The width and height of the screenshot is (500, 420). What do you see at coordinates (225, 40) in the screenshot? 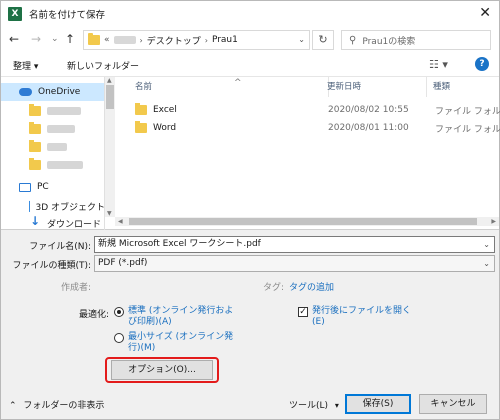
I see `breadcrumb-prau1: Prau1` at bounding box center [225, 40].